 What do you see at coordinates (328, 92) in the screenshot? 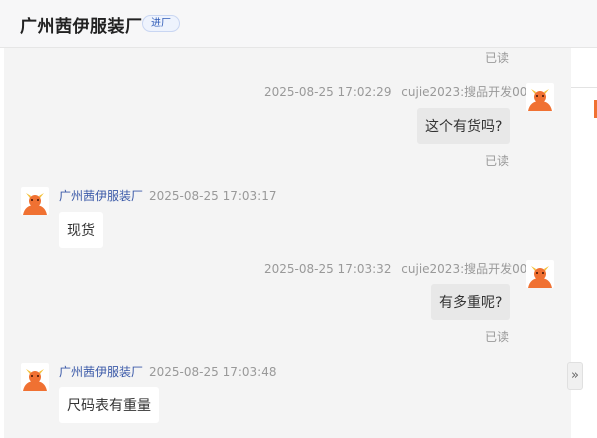
I see `message-time: 2025-08-25 17:02:29` at bounding box center [328, 92].